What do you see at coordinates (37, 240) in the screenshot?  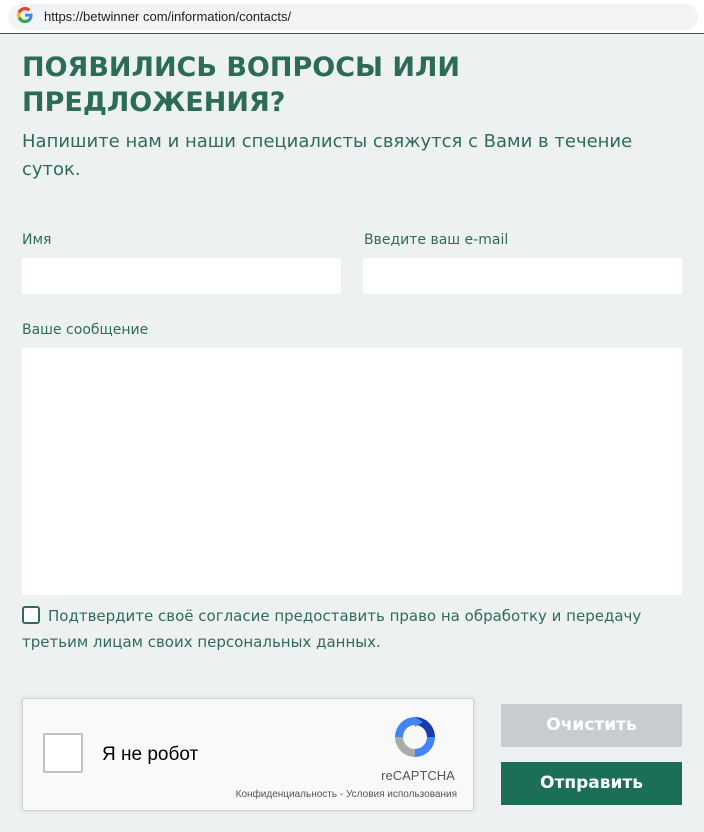 I see `name-label: Имя` at bounding box center [37, 240].